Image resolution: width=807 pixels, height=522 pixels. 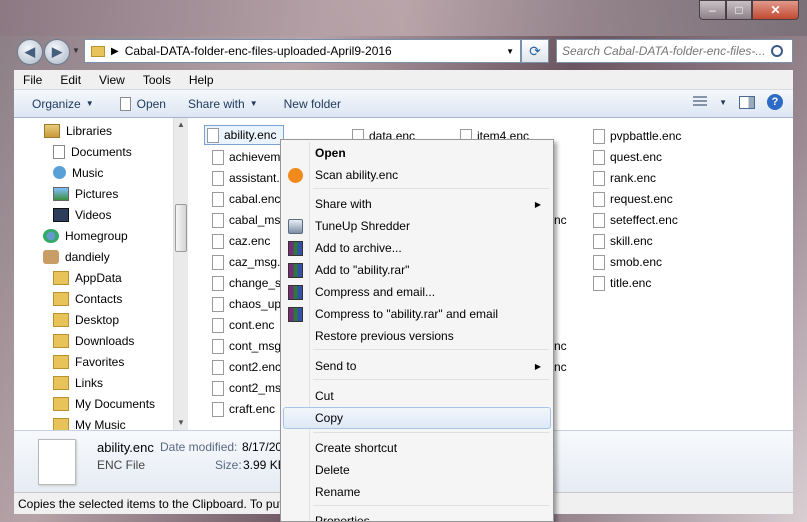 What do you see at coordinates (115, 51) in the screenshot?
I see `breadcrumb-chevron-icon: ▶` at bounding box center [115, 51].